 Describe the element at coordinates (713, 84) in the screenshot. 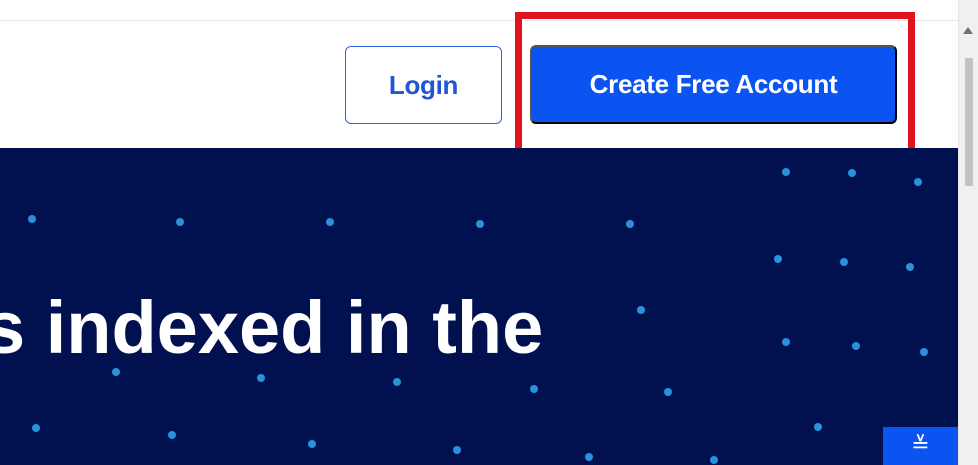

I see `create-free-account-button: Create Free Account` at that location.